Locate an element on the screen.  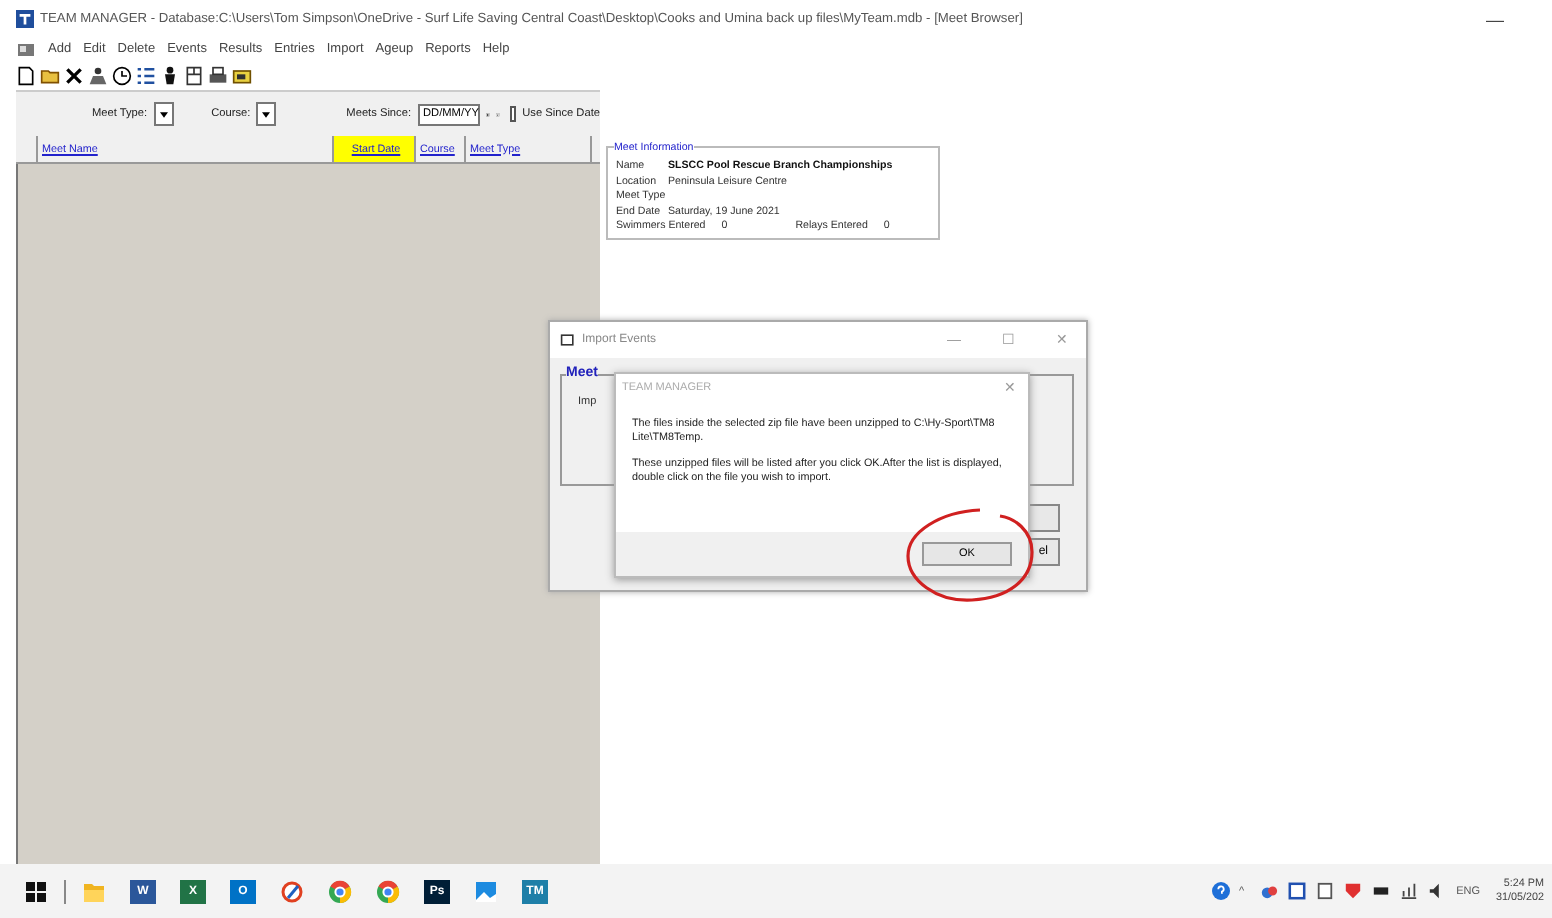
screen-icon is located at coordinates (1297, 891).